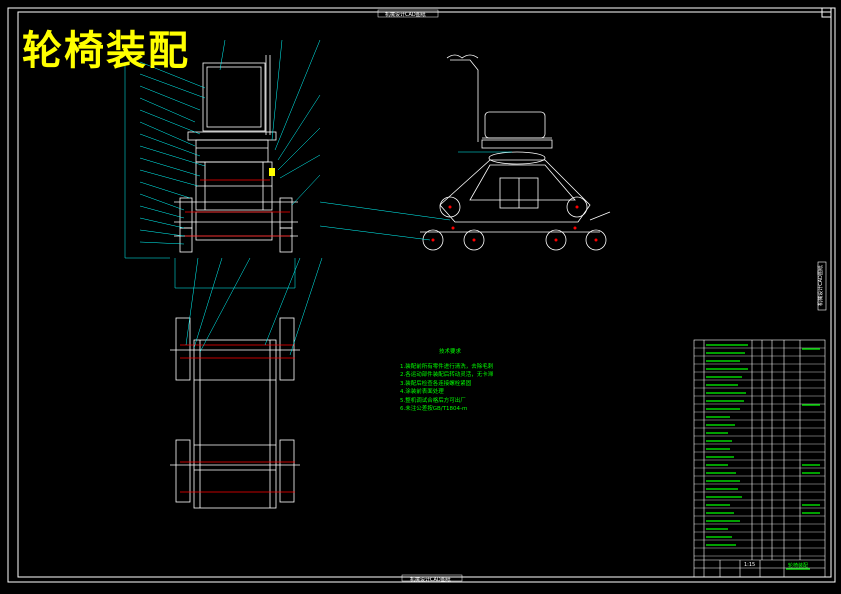 The height and width of the screenshot is (594, 841). I want to click on side-label: 机械设计CAD图纸, so click(820, 285).